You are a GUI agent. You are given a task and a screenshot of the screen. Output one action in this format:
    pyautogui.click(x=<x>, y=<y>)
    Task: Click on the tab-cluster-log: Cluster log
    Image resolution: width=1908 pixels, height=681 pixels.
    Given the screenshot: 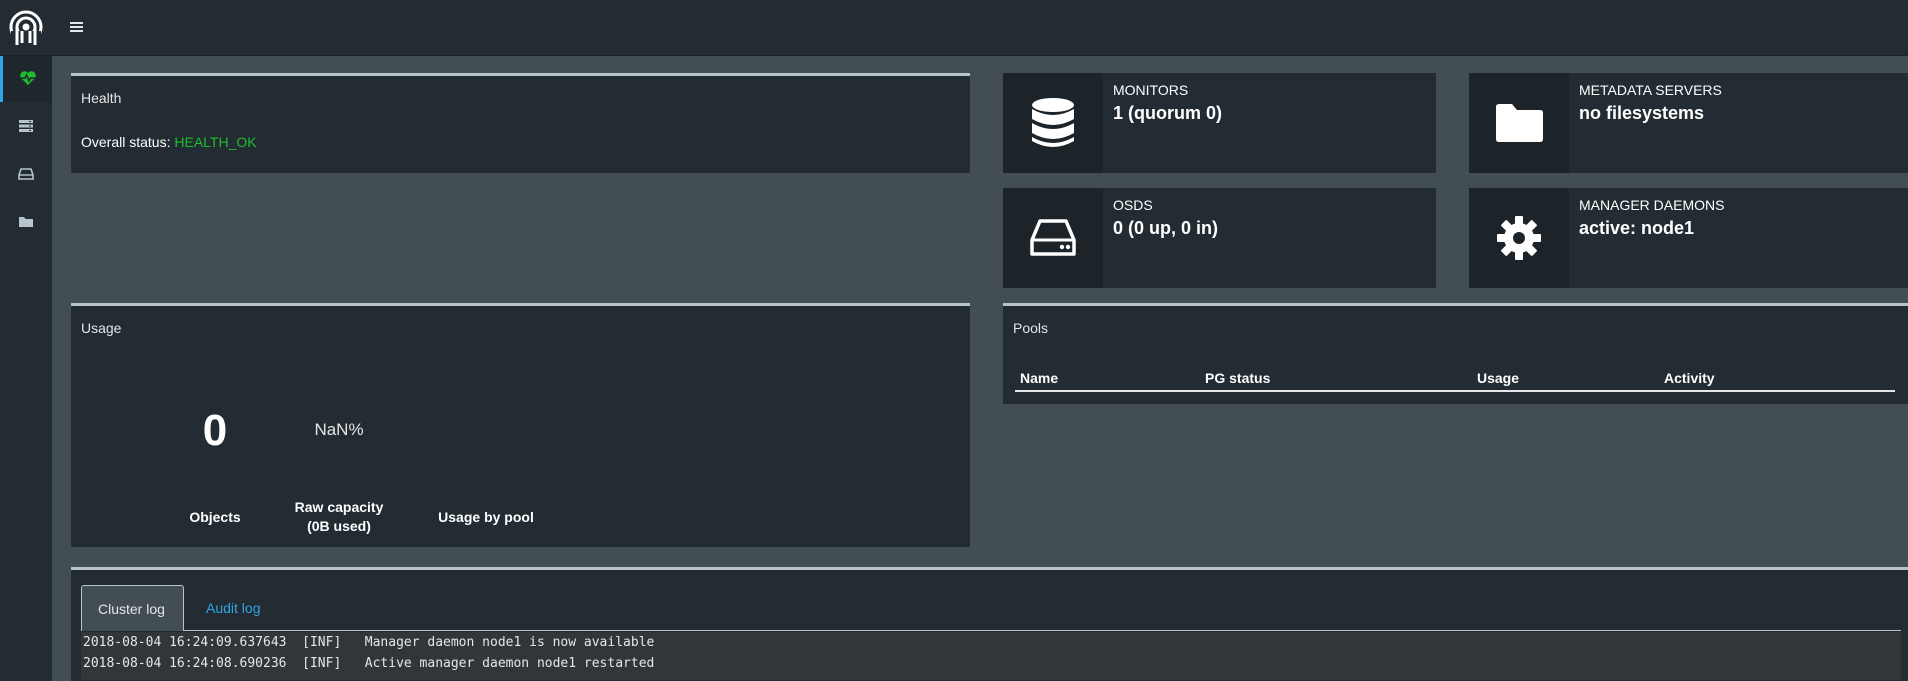 What is the action you would take?
    pyautogui.click(x=132, y=608)
    